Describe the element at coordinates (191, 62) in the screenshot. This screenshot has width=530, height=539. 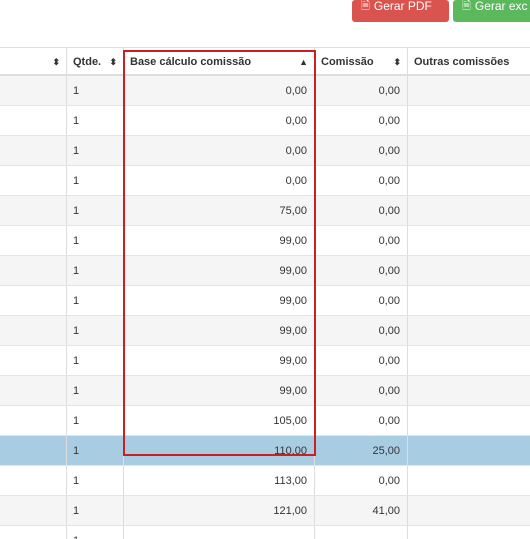
I see `column-header-label: Base cálculo comissão` at that location.